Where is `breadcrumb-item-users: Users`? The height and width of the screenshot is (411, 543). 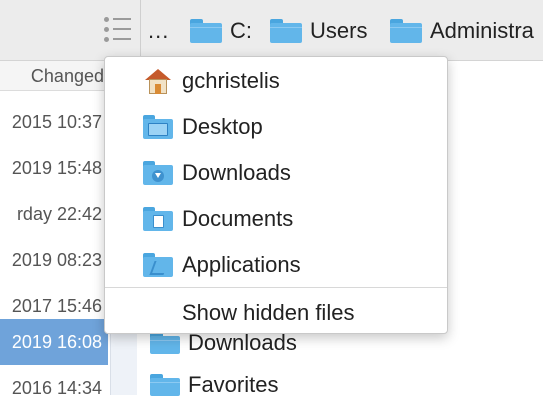
breadcrumb-item-users: Users is located at coordinates (318, 31).